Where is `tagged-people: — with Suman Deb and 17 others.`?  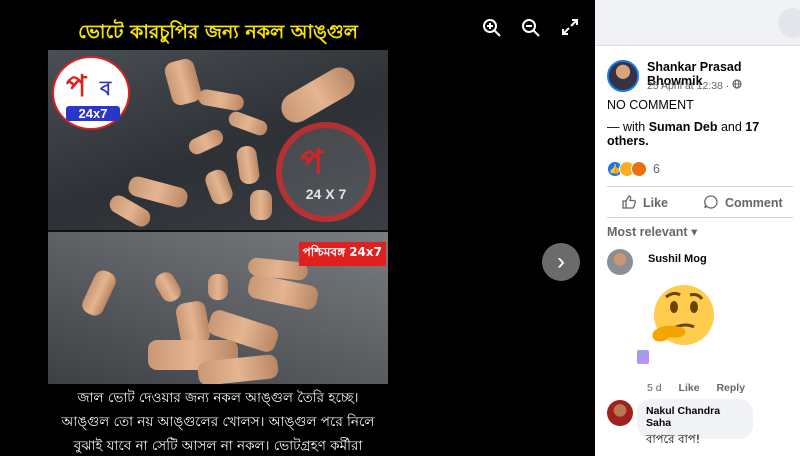 tagged-people: — with Suman Deb and 17 others. is located at coordinates (703, 134).